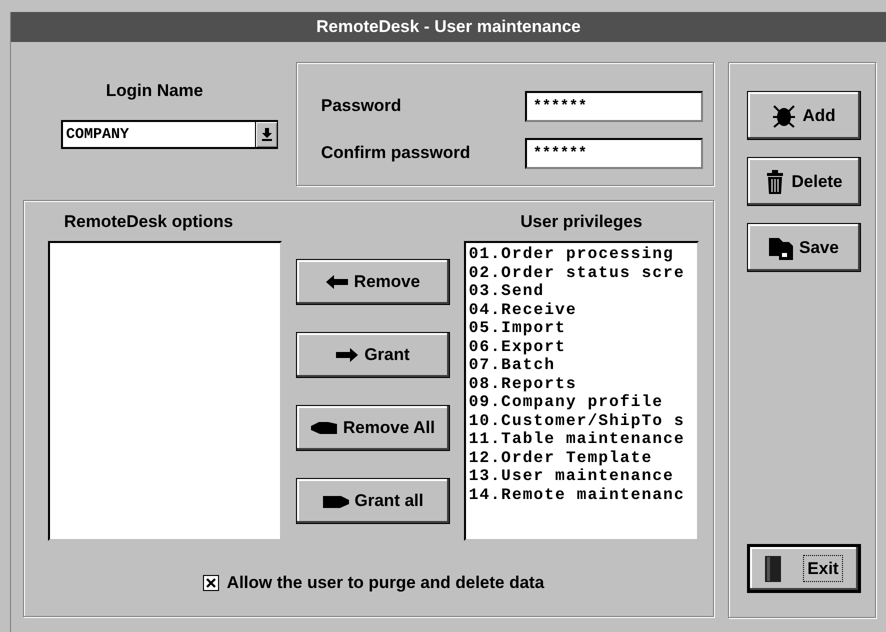 This screenshot has width=886, height=632. I want to click on options-label: RemoteDesk options, so click(149, 222).